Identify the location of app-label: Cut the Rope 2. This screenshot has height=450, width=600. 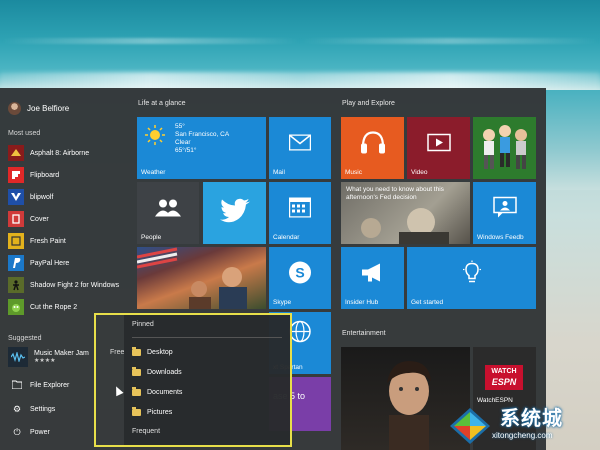
(54, 307).